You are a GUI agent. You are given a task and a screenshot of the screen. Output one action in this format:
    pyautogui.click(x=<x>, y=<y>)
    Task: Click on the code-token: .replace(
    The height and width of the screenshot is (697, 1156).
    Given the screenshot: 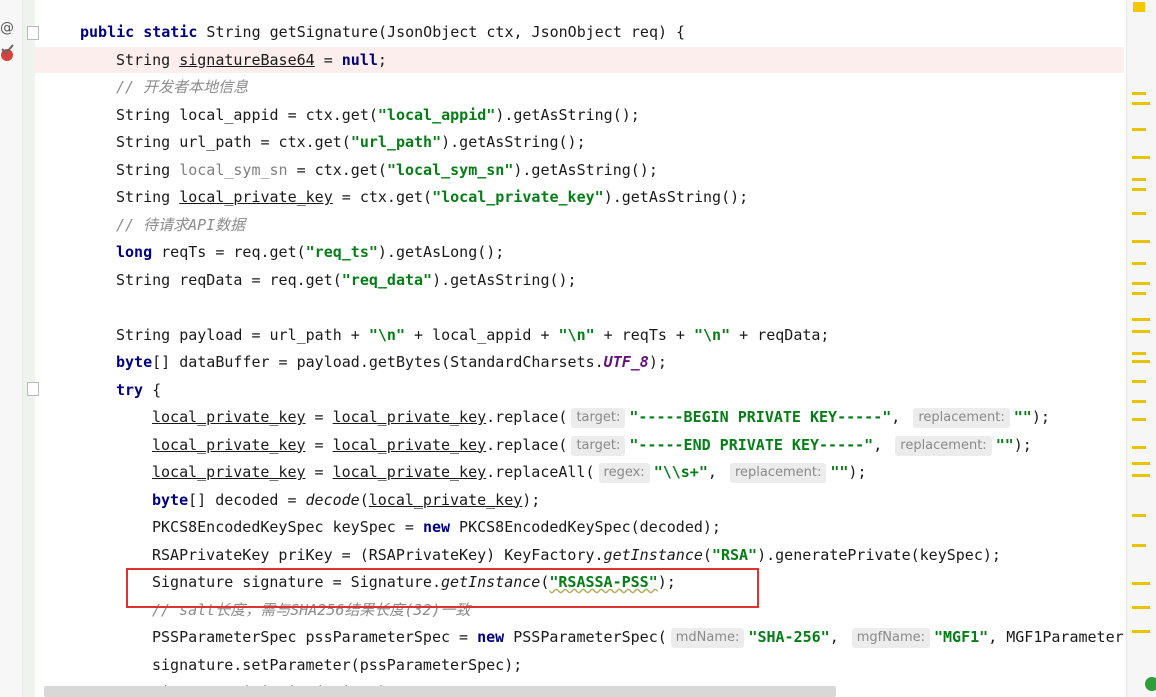 What is the action you would take?
    pyautogui.click(x=527, y=417)
    